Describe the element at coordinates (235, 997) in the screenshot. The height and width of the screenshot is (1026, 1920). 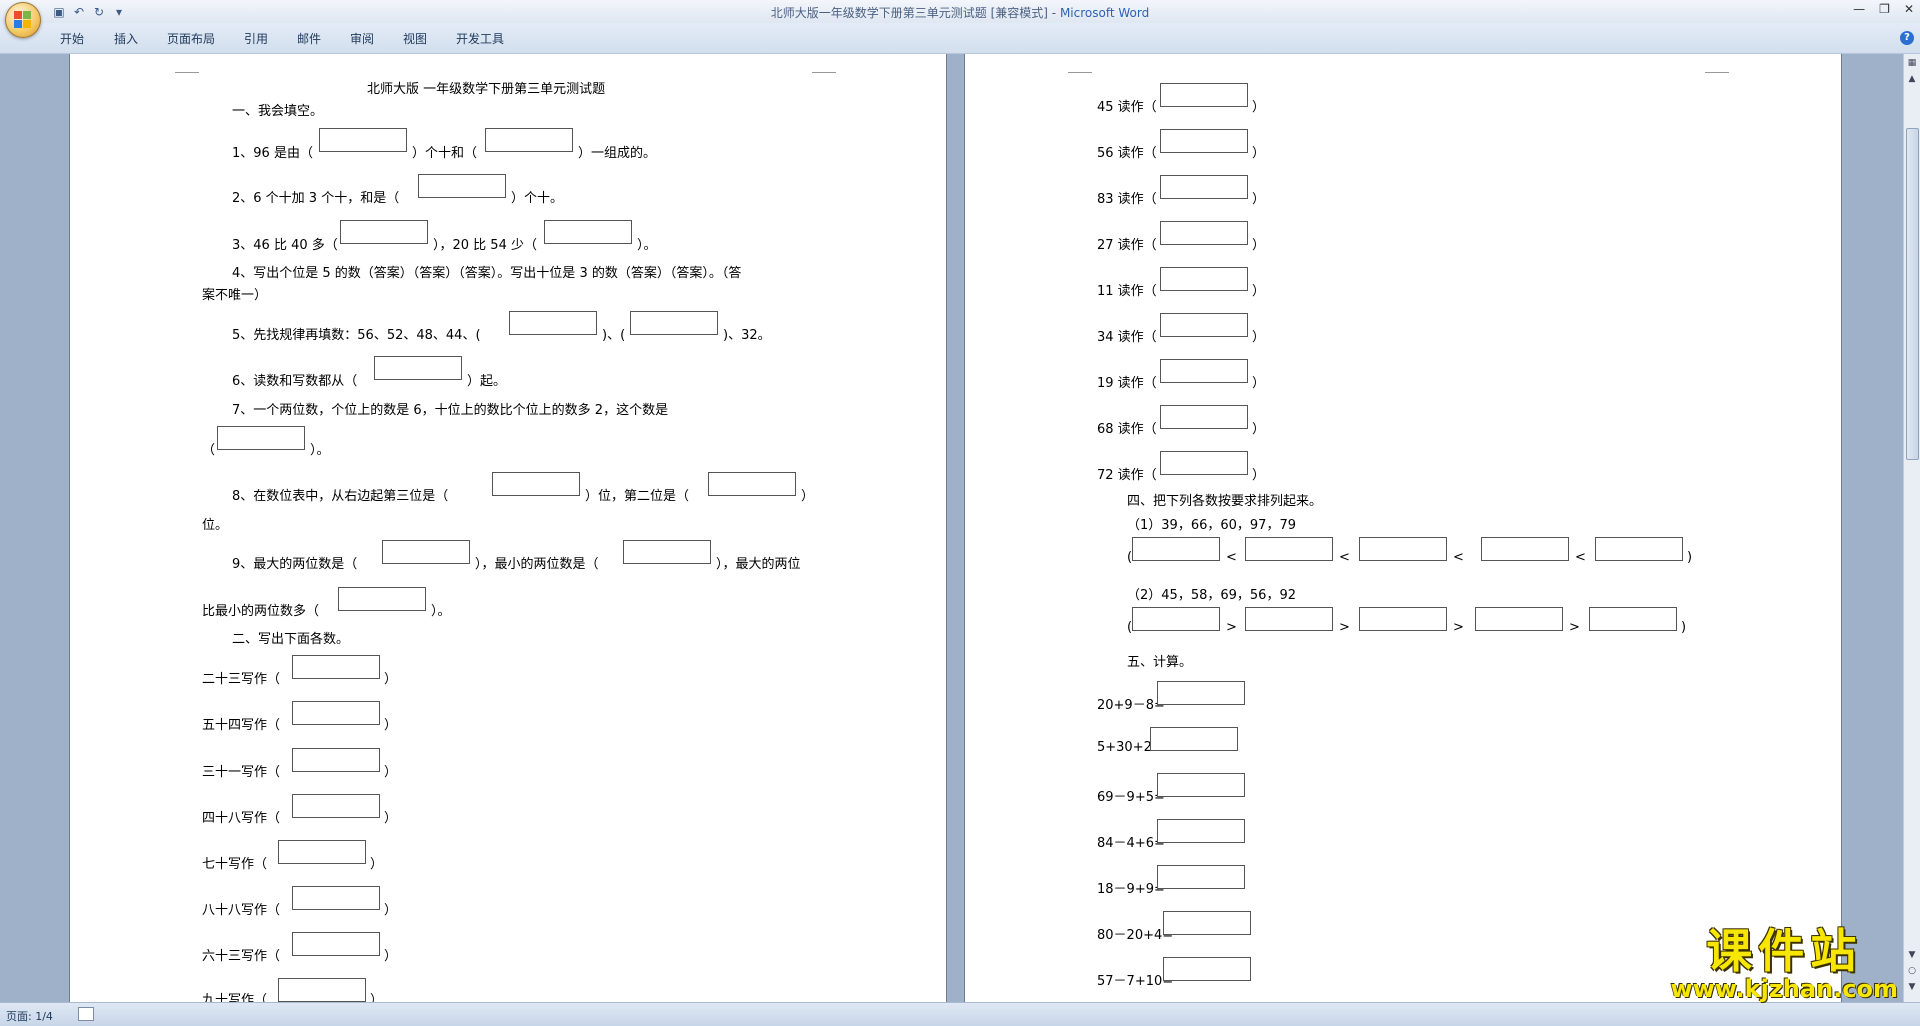
I see `write-item-label: 九十写作（` at that location.